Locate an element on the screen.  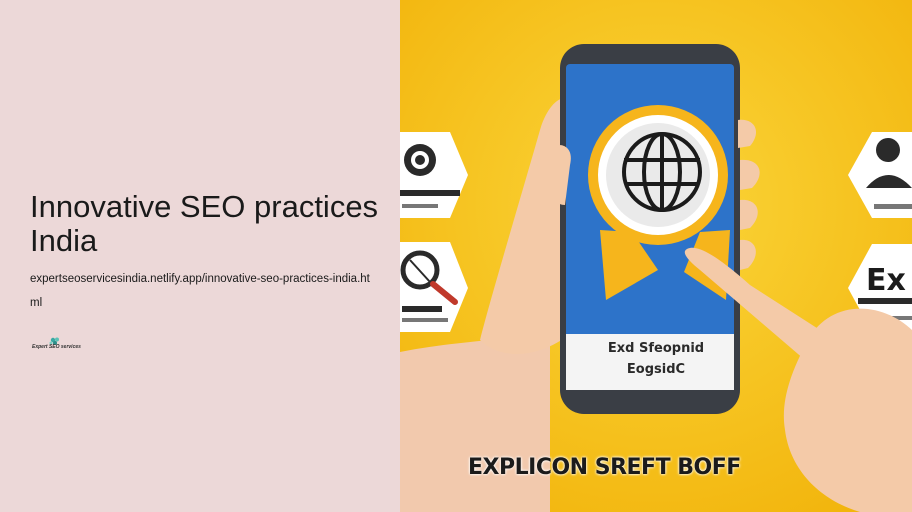
phone-screen-text: Exd Sfeopnid EogsidC is located at coordinates (656, 359).